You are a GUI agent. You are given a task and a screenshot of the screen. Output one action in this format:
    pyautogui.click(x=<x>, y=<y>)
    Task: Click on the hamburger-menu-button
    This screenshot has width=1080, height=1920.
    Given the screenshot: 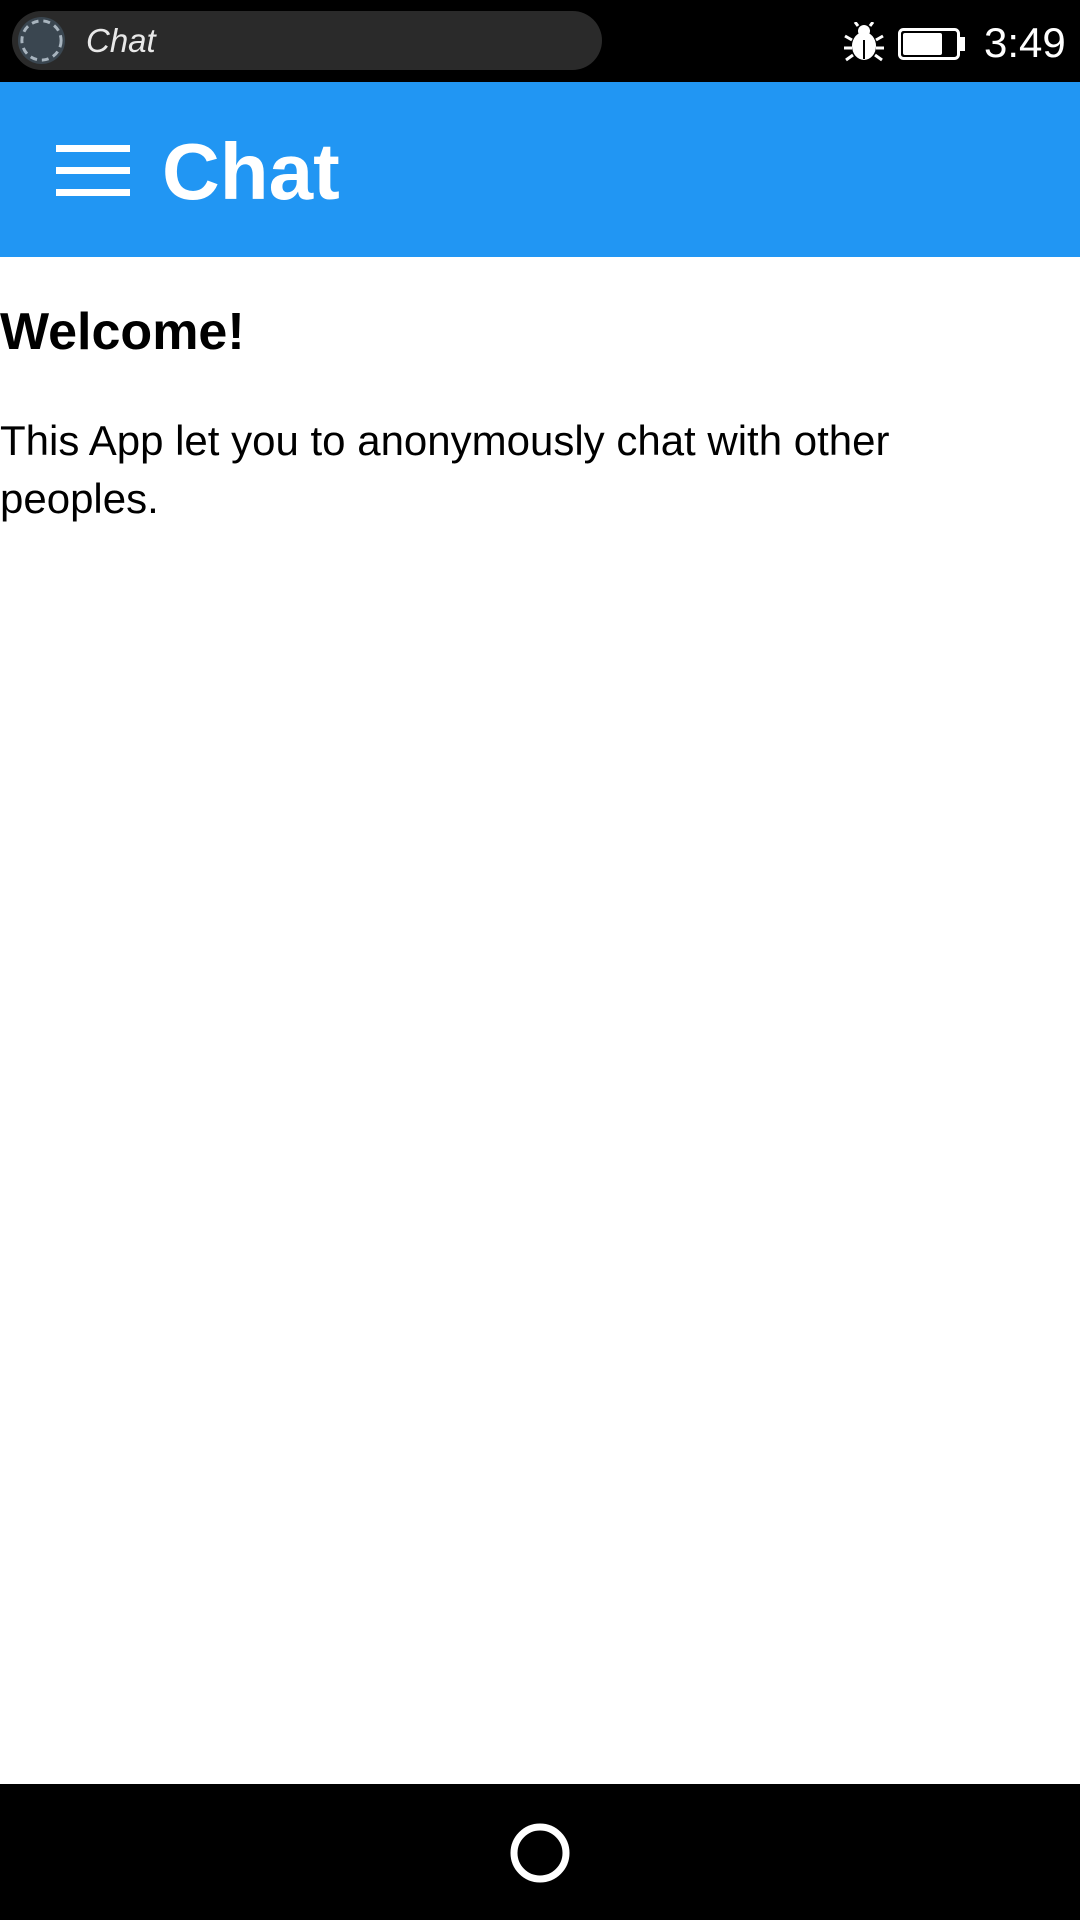 What is the action you would take?
    pyautogui.click(x=87, y=170)
    